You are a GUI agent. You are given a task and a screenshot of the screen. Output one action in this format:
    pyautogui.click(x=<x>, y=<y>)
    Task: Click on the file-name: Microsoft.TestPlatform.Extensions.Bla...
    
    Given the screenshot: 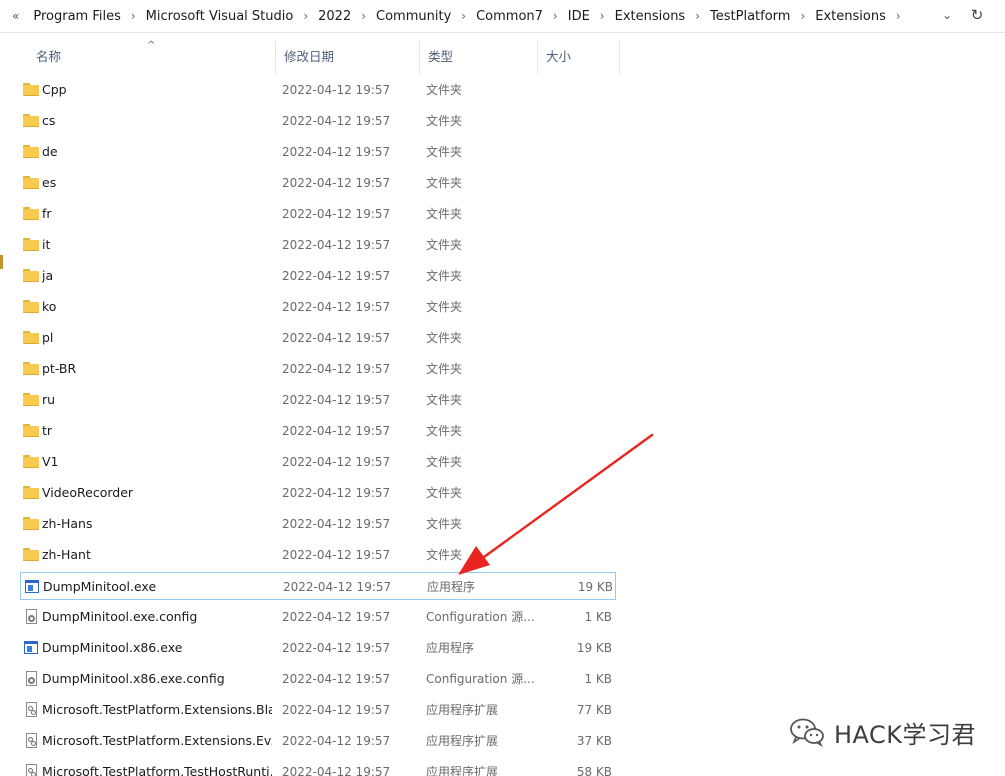 What is the action you would take?
    pyautogui.click(x=157, y=709)
    